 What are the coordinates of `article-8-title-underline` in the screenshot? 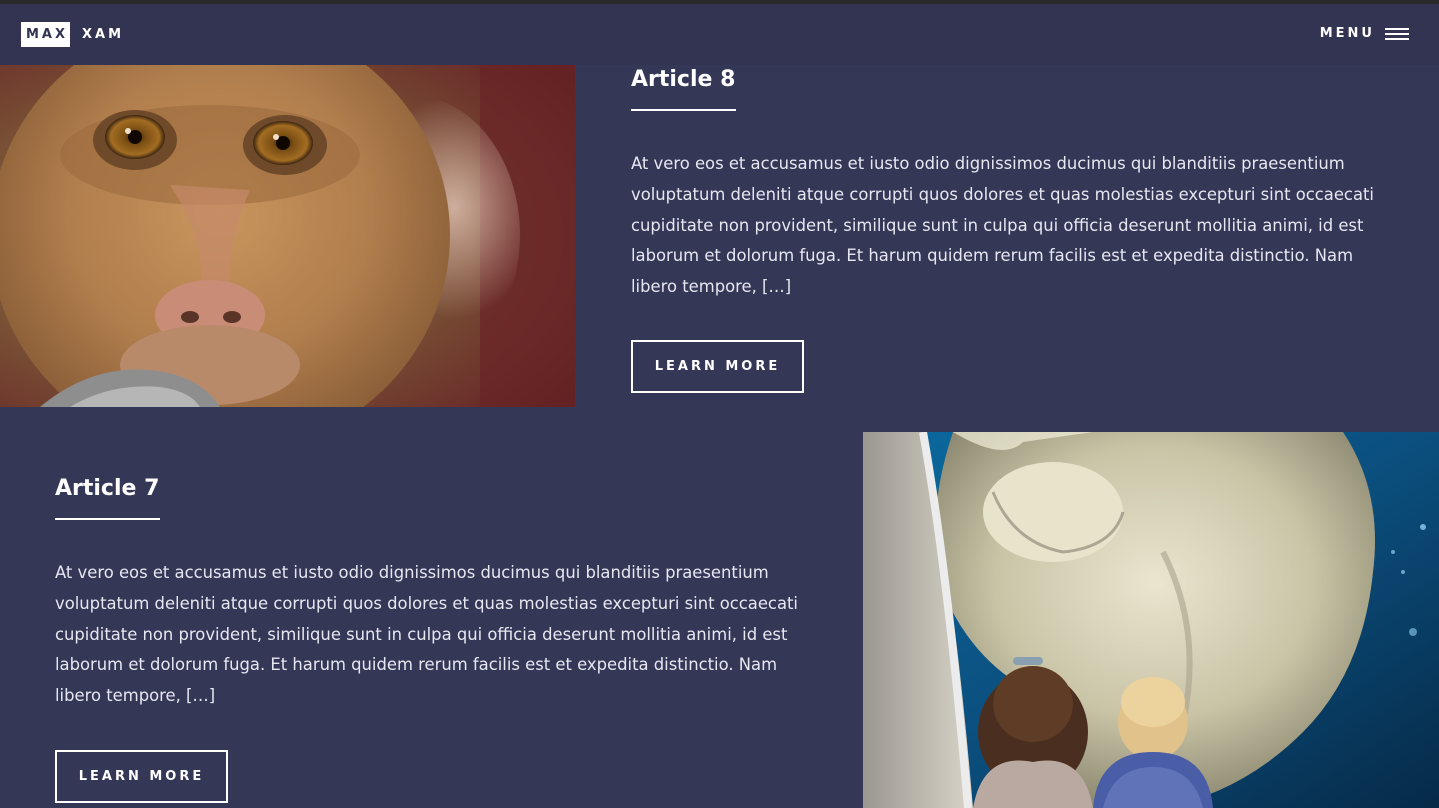 It's located at (683, 110).